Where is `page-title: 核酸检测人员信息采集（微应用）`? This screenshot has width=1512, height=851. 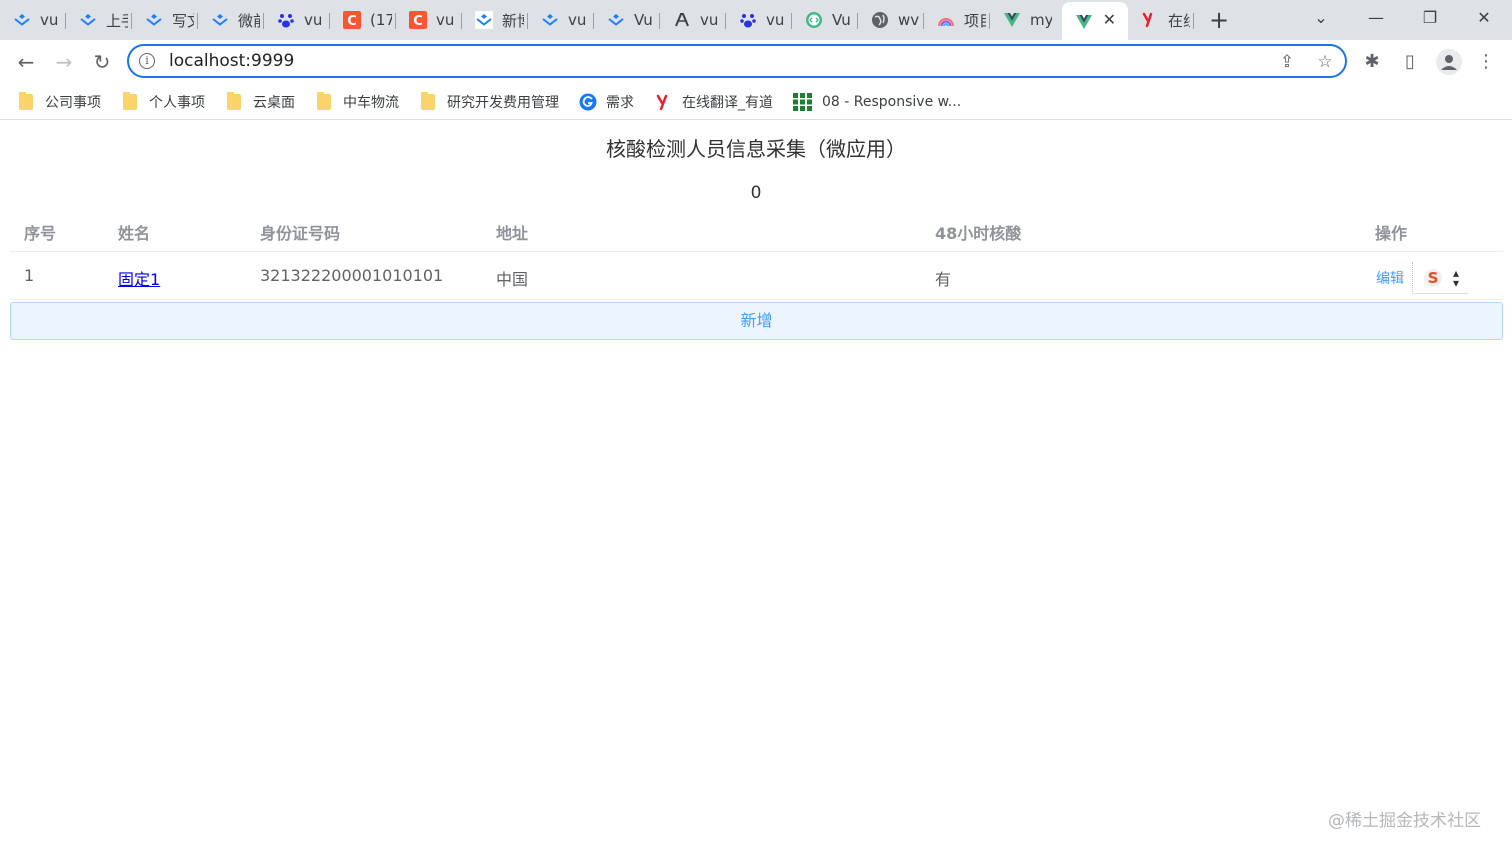
page-title: 核酸检测人员信息采集（微应用） is located at coordinates (756, 149).